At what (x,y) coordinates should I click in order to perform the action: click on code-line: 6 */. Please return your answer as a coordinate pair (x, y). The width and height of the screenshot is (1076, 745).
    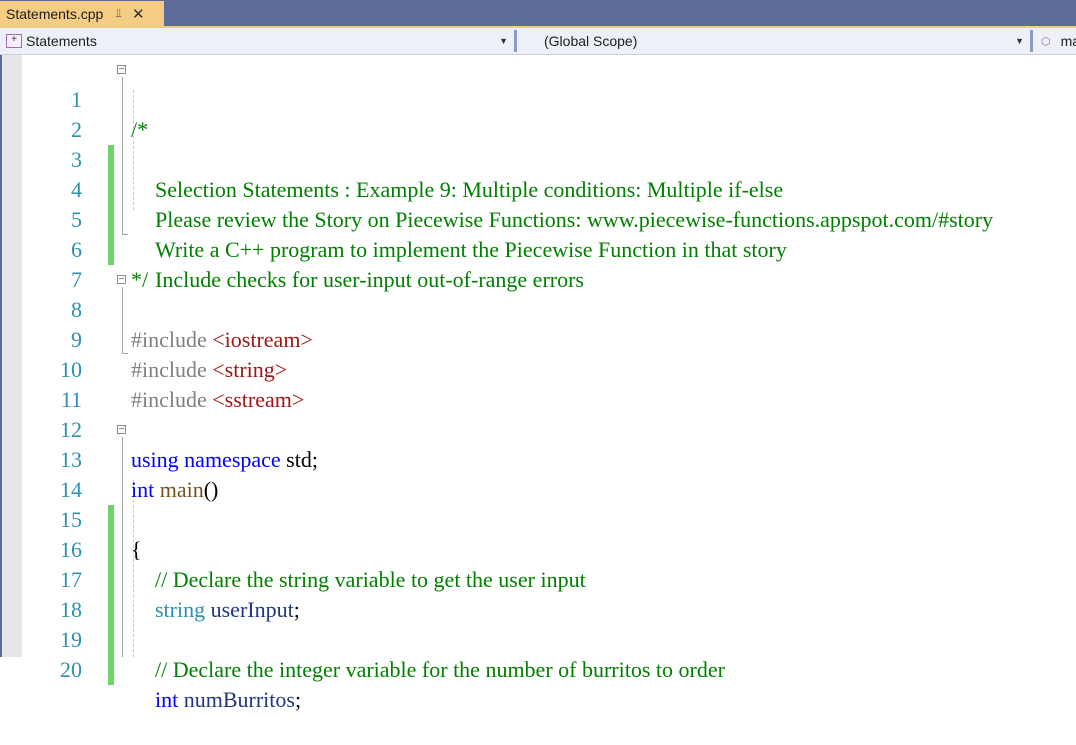
    Looking at the image, I should click on (538, 248).